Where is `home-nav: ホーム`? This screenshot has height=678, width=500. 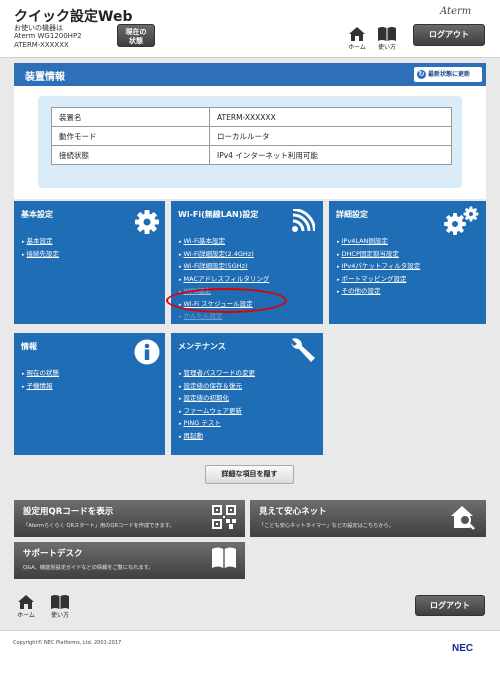
home-nav: ホーム is located at coordinates (357, 38).